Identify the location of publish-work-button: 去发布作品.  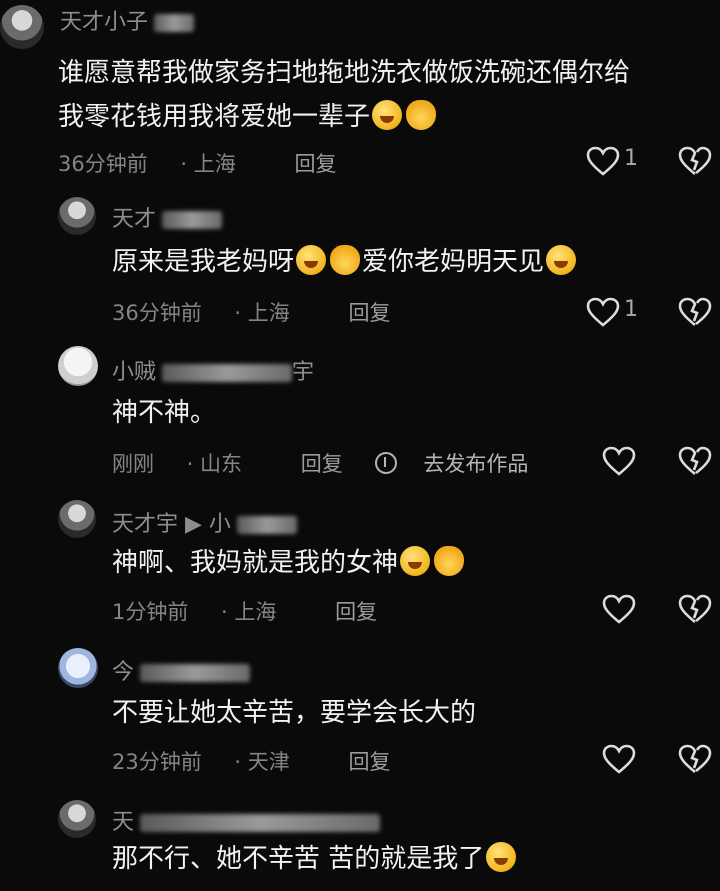
(464, 464).